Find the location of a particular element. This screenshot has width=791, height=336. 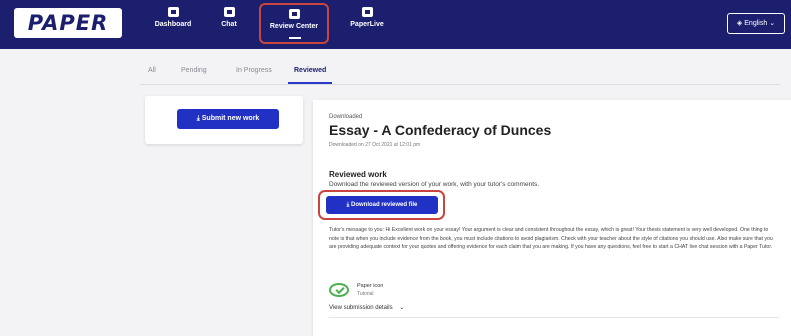

feedback-role: Tutorial is located at coordinates (365, 294).